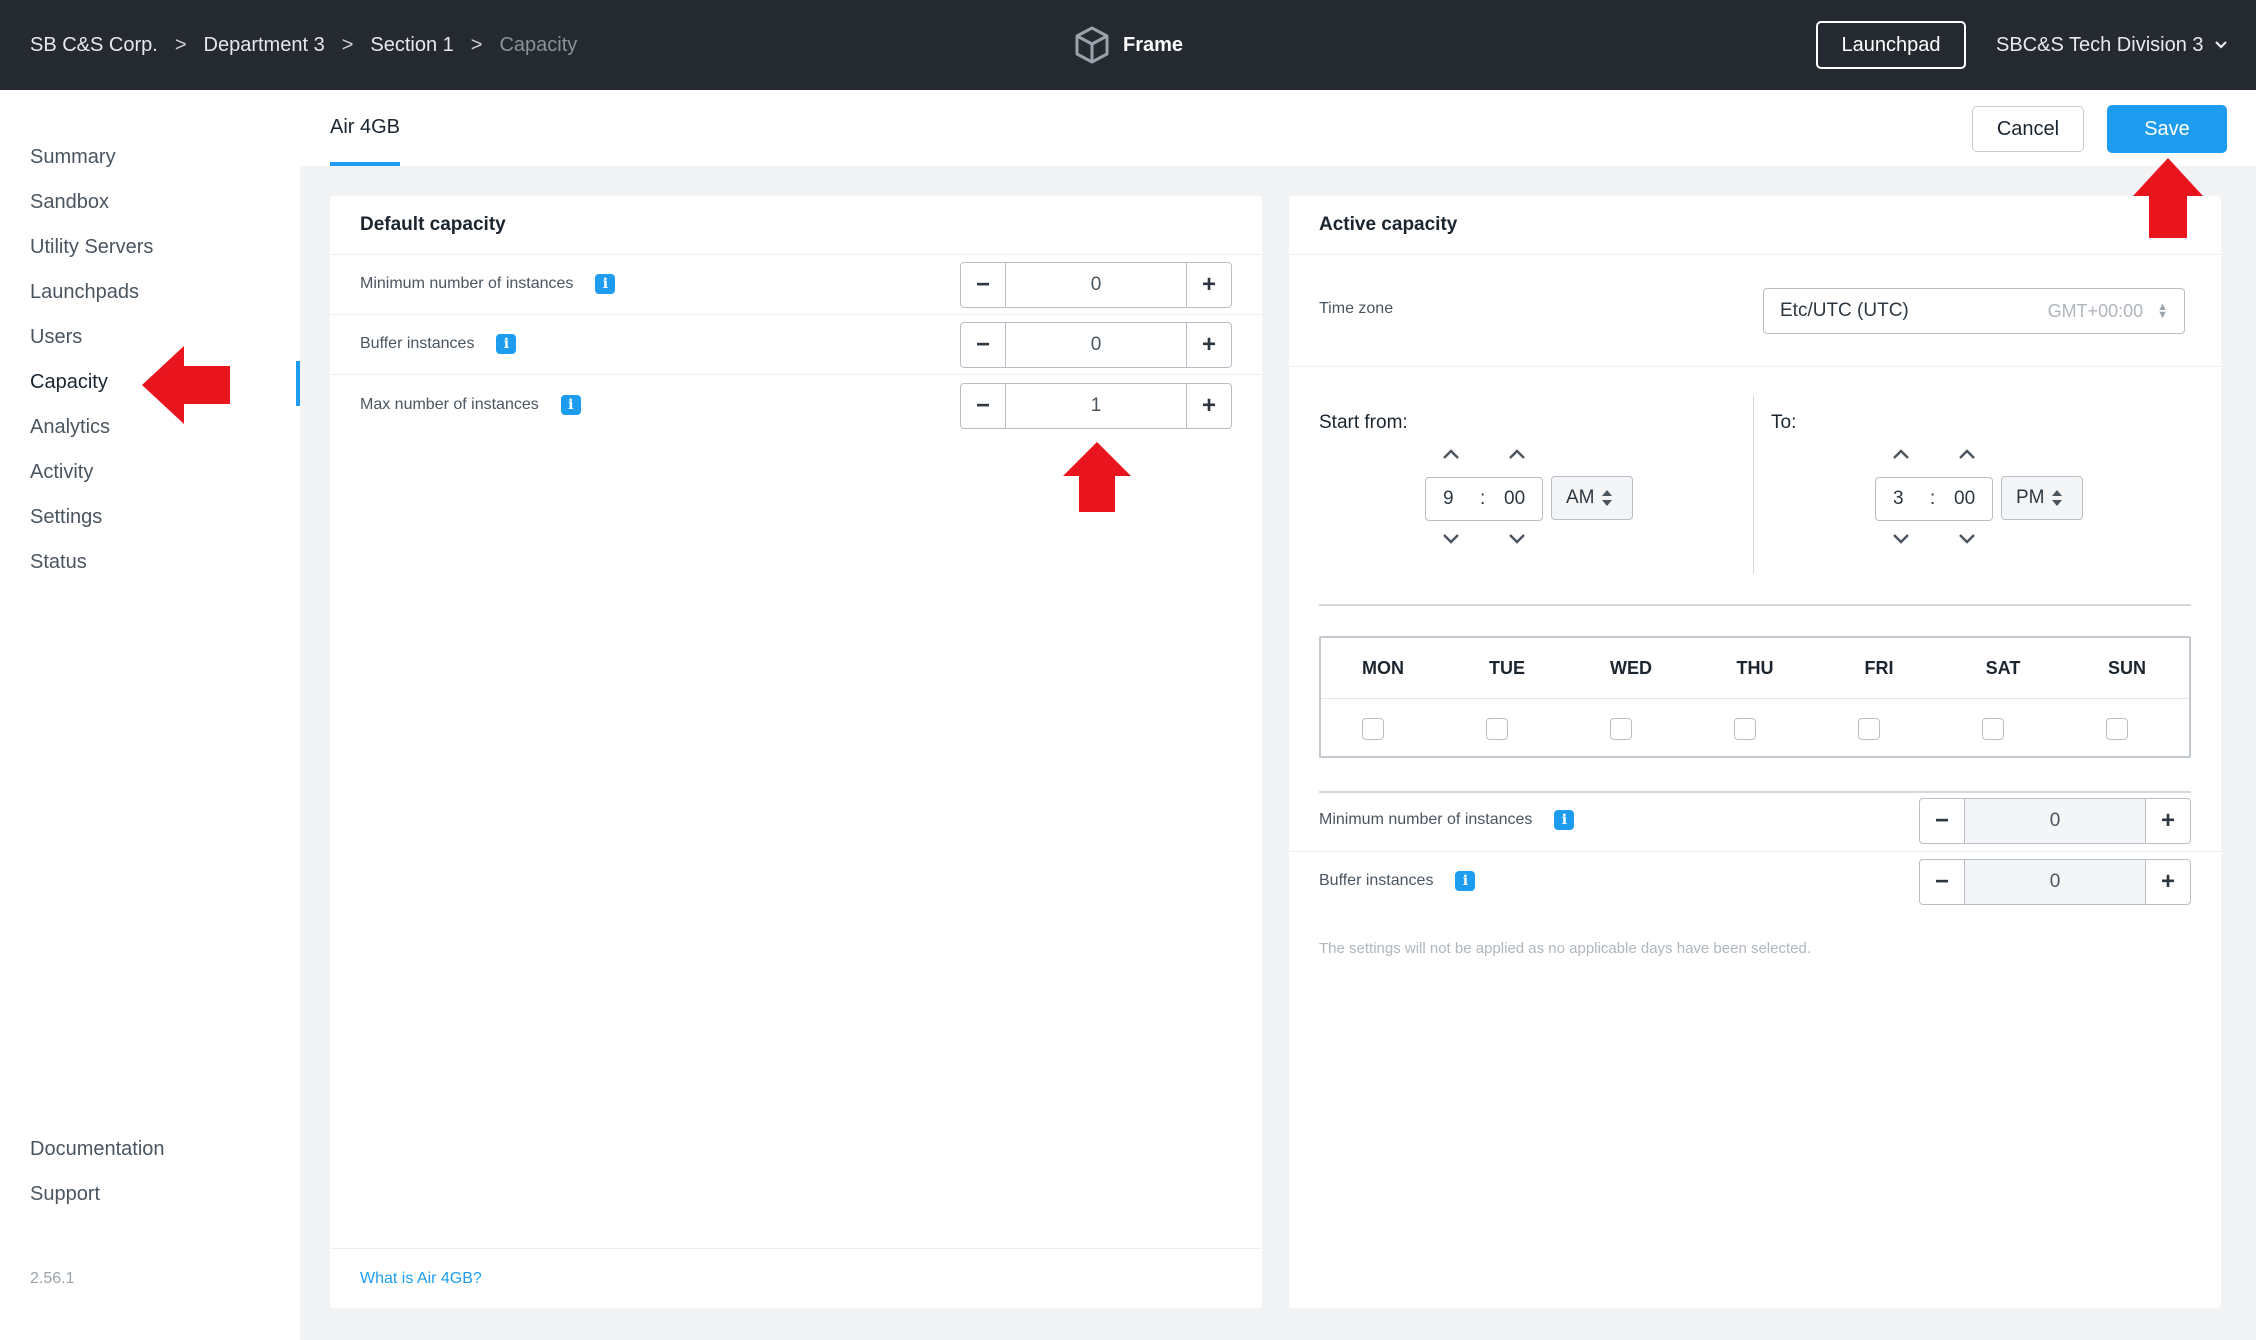 The height and width of the screenshot is (1340, 2256). What do you see at coordinates (1891, 45) in the screenshot?
I see `launchpad-button: Launchpad` at bounding box center [1891, 45].